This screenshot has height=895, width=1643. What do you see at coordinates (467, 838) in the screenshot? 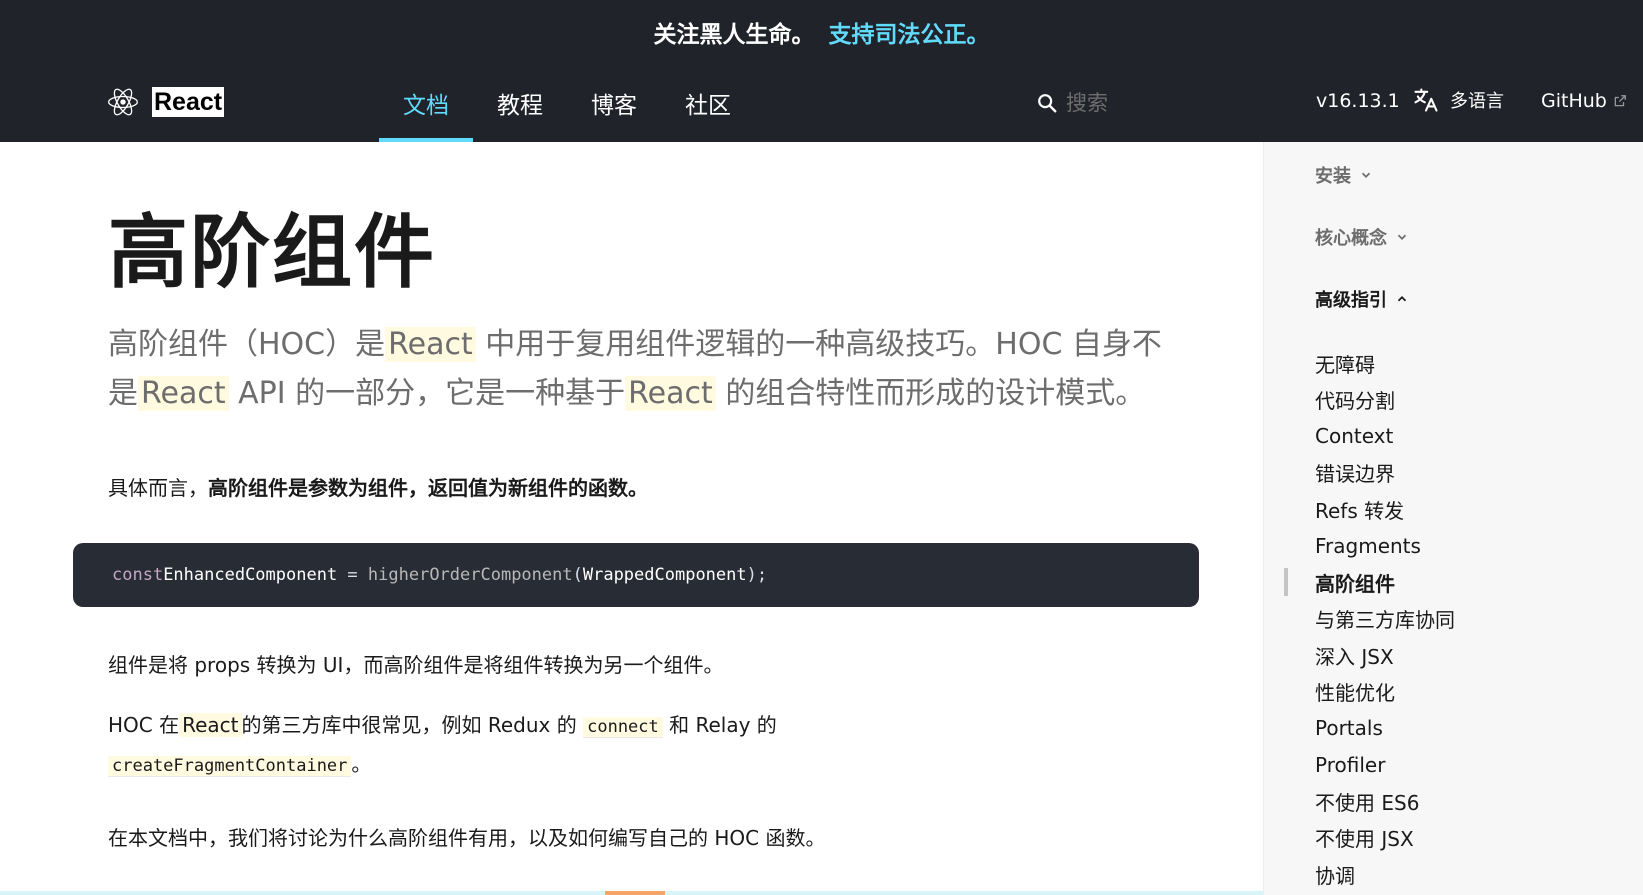
I see `overview-paragraph: 在本文档中，我们将讨论为什么高阶组件有用，以及如何编写自己的 HOC 函数。` at bounding box center [467, 838].